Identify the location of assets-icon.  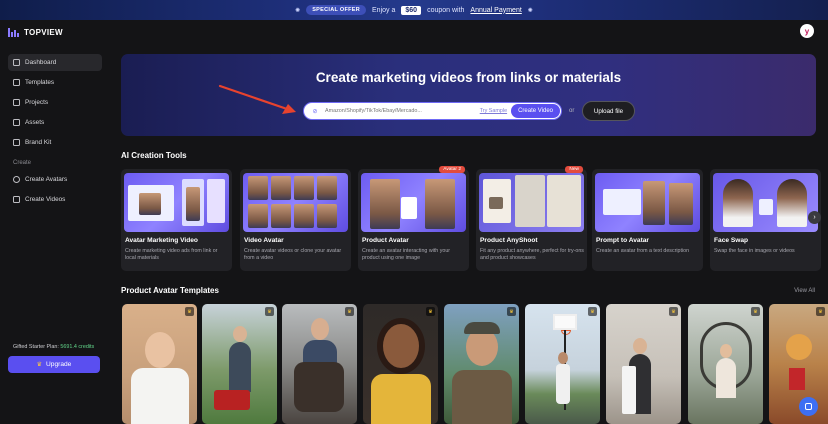
(16, 122).